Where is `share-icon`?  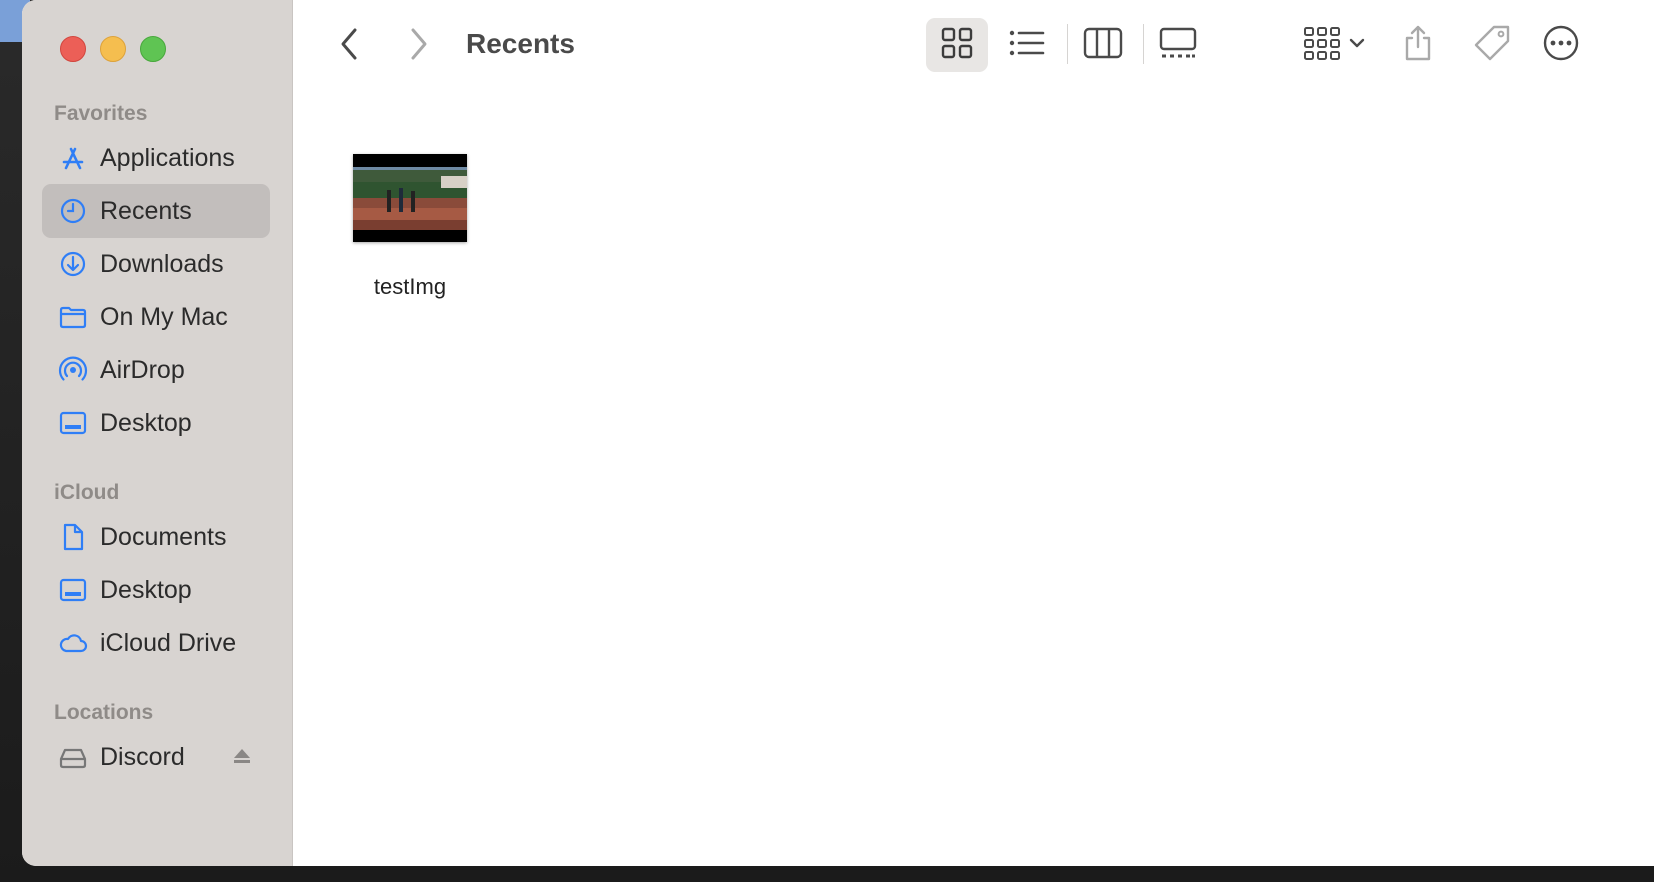
share-icon is located at coordinates (1418, 45).